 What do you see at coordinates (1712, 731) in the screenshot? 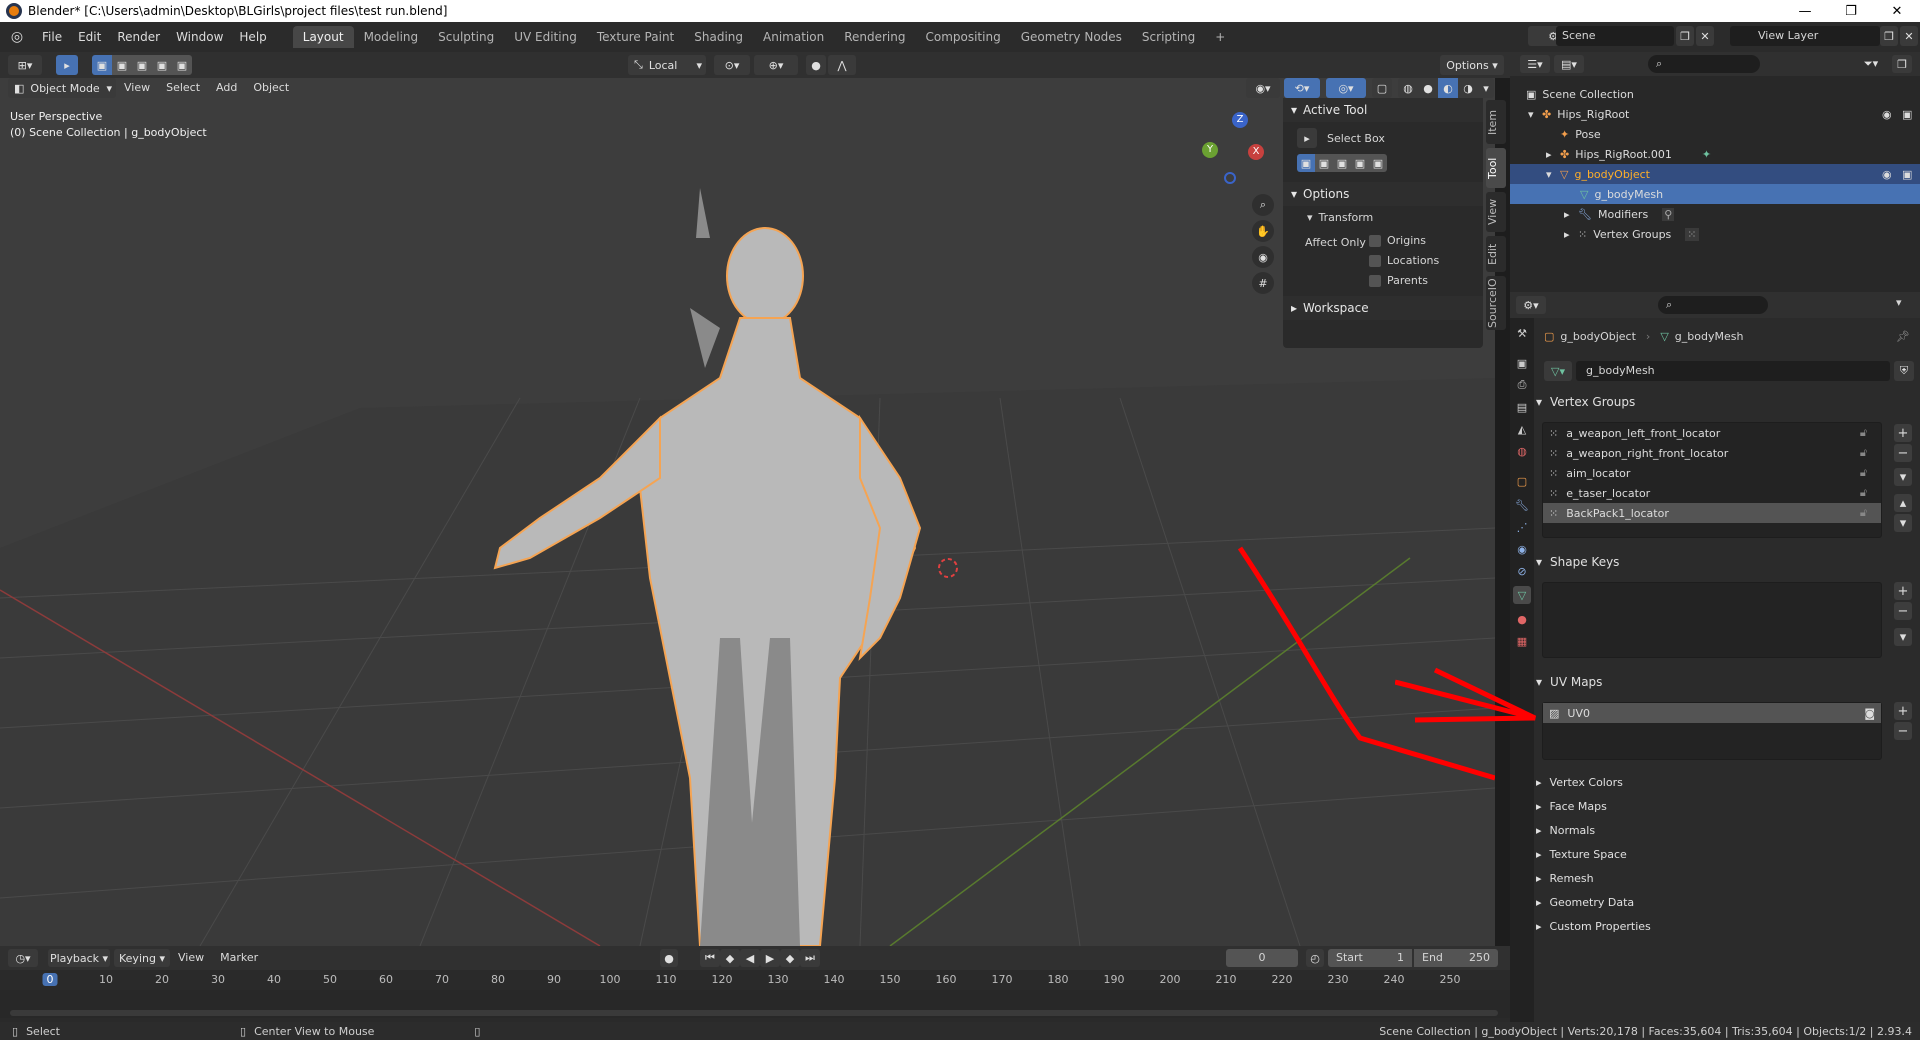
I see `uv-maps-list: ▨ UV0 ◙` at bounding box center [1712, 731].